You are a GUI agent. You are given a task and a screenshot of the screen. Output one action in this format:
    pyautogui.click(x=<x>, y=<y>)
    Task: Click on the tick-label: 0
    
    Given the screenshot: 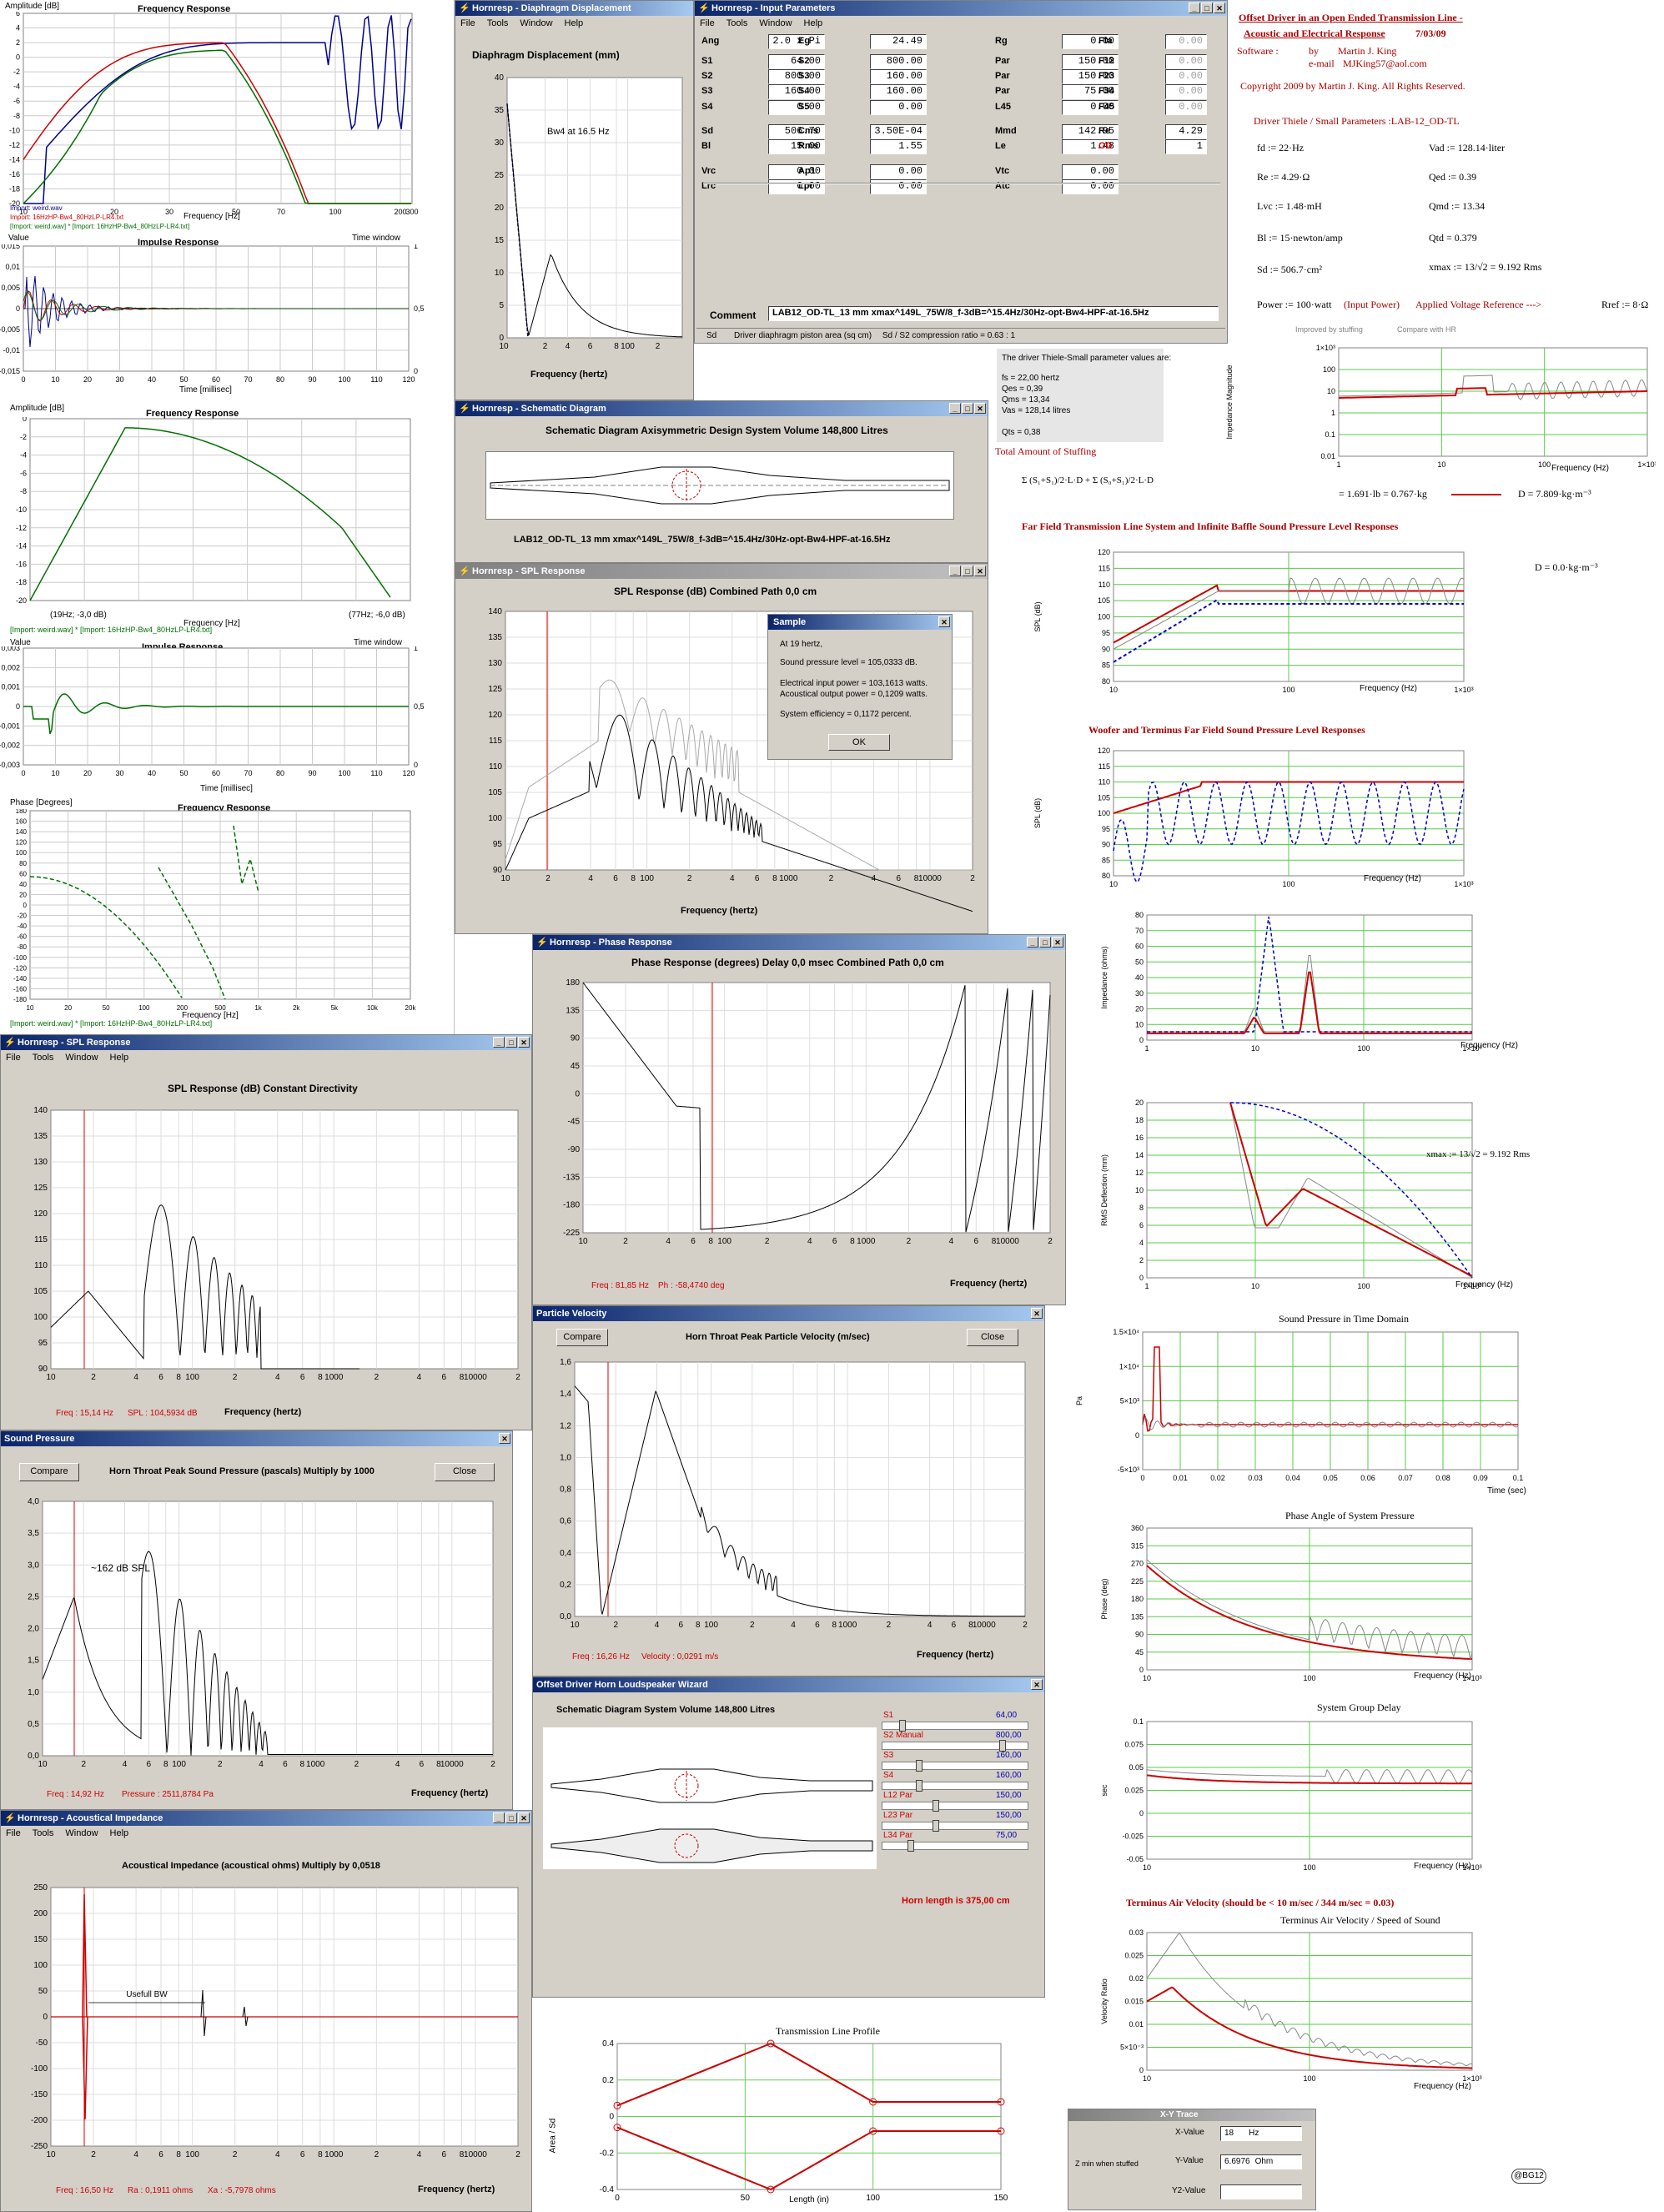 What is the action you would take?
    pyautogui.click(x=23, y=773)
    